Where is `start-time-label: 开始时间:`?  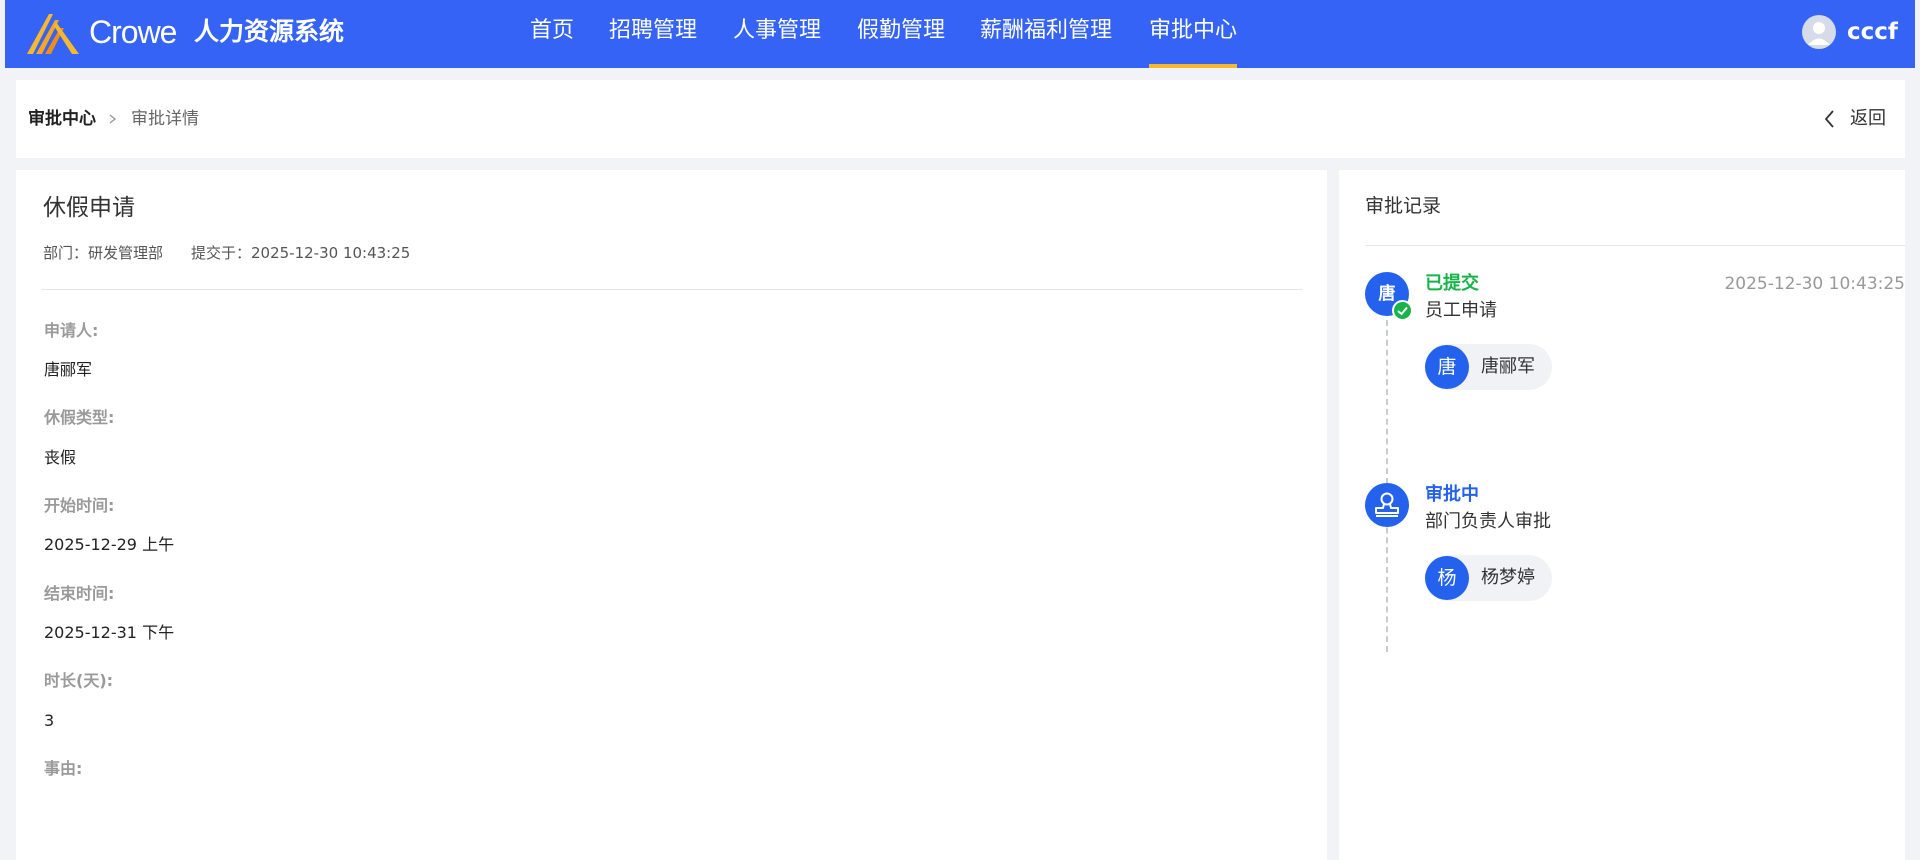
start-time-label: 开始时间: is located at coordinates (79, 505).